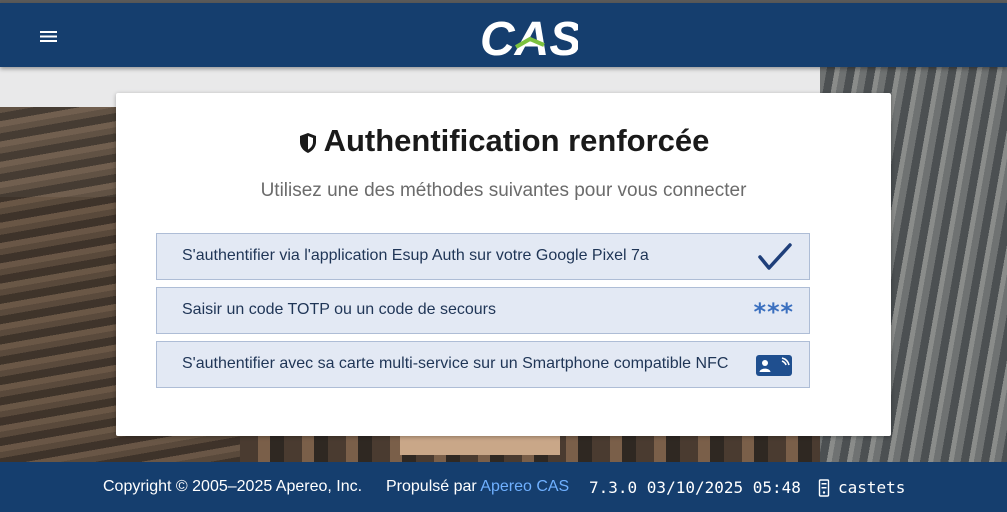 This screenshot has width=1007, height=512. Describe the element at coordinates (872, 487) in the screenshot. I see `host-name: castets` at that location.